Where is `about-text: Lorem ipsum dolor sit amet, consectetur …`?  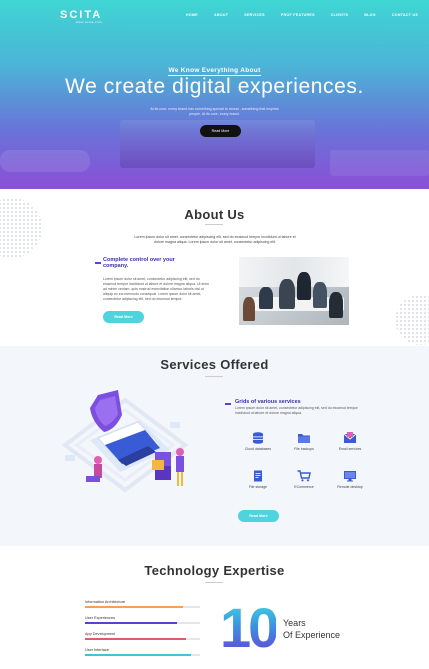
about-text: Lorem ipsum dolor sit amet, consectetur … is located at coordinates (156, 289).